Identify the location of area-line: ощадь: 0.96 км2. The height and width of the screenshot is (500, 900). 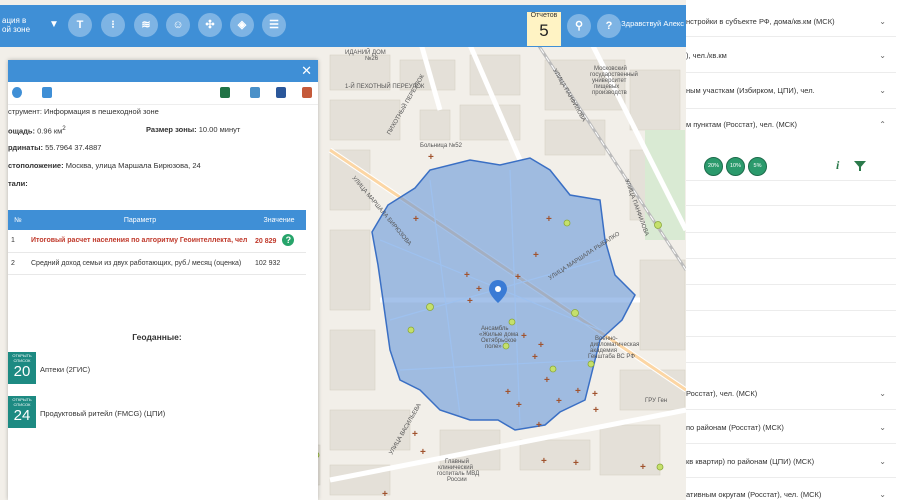
(37, 130).